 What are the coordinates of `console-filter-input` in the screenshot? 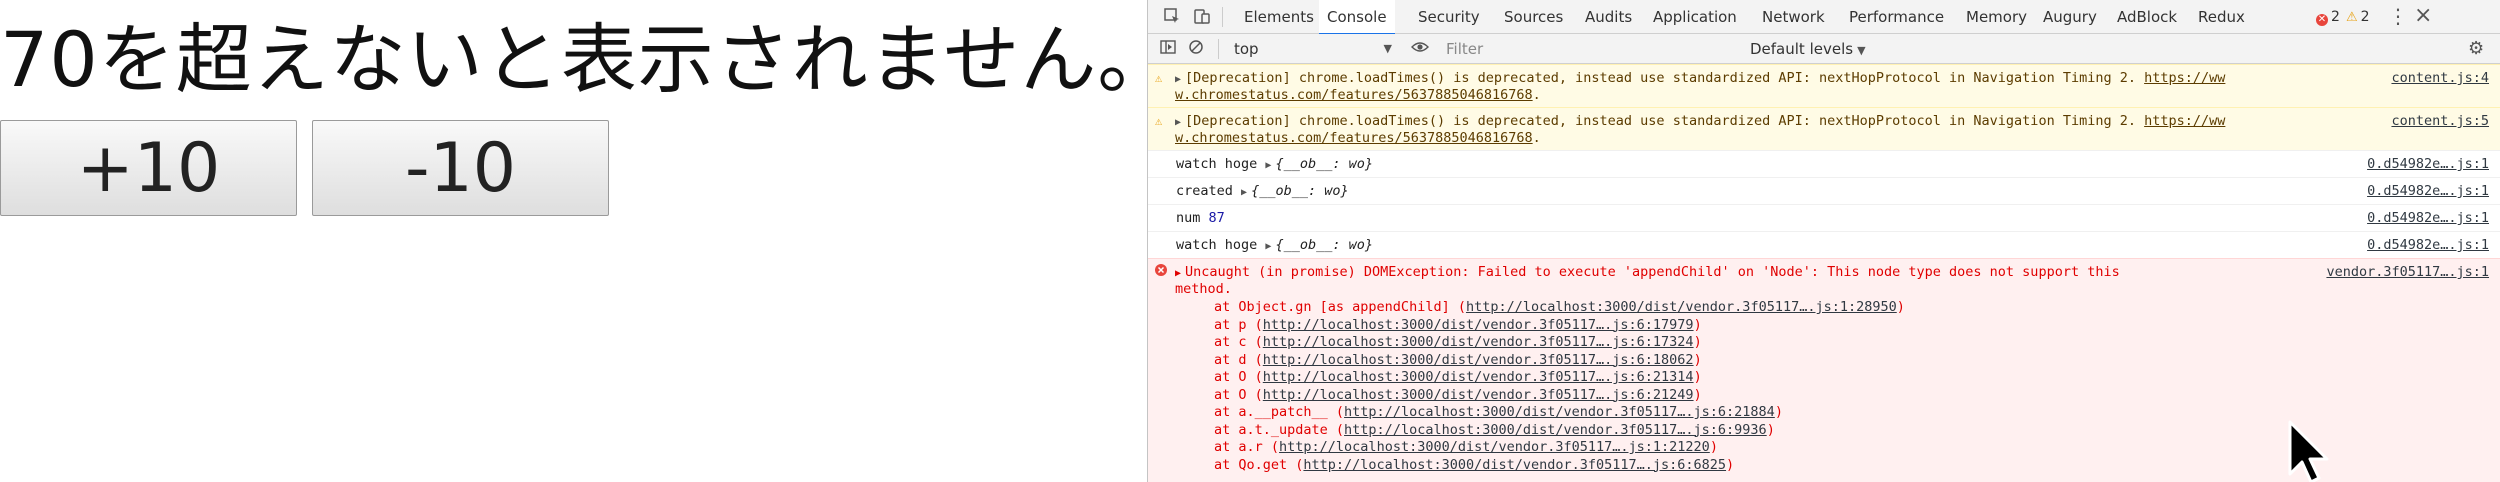 It's located at (1576, 49).